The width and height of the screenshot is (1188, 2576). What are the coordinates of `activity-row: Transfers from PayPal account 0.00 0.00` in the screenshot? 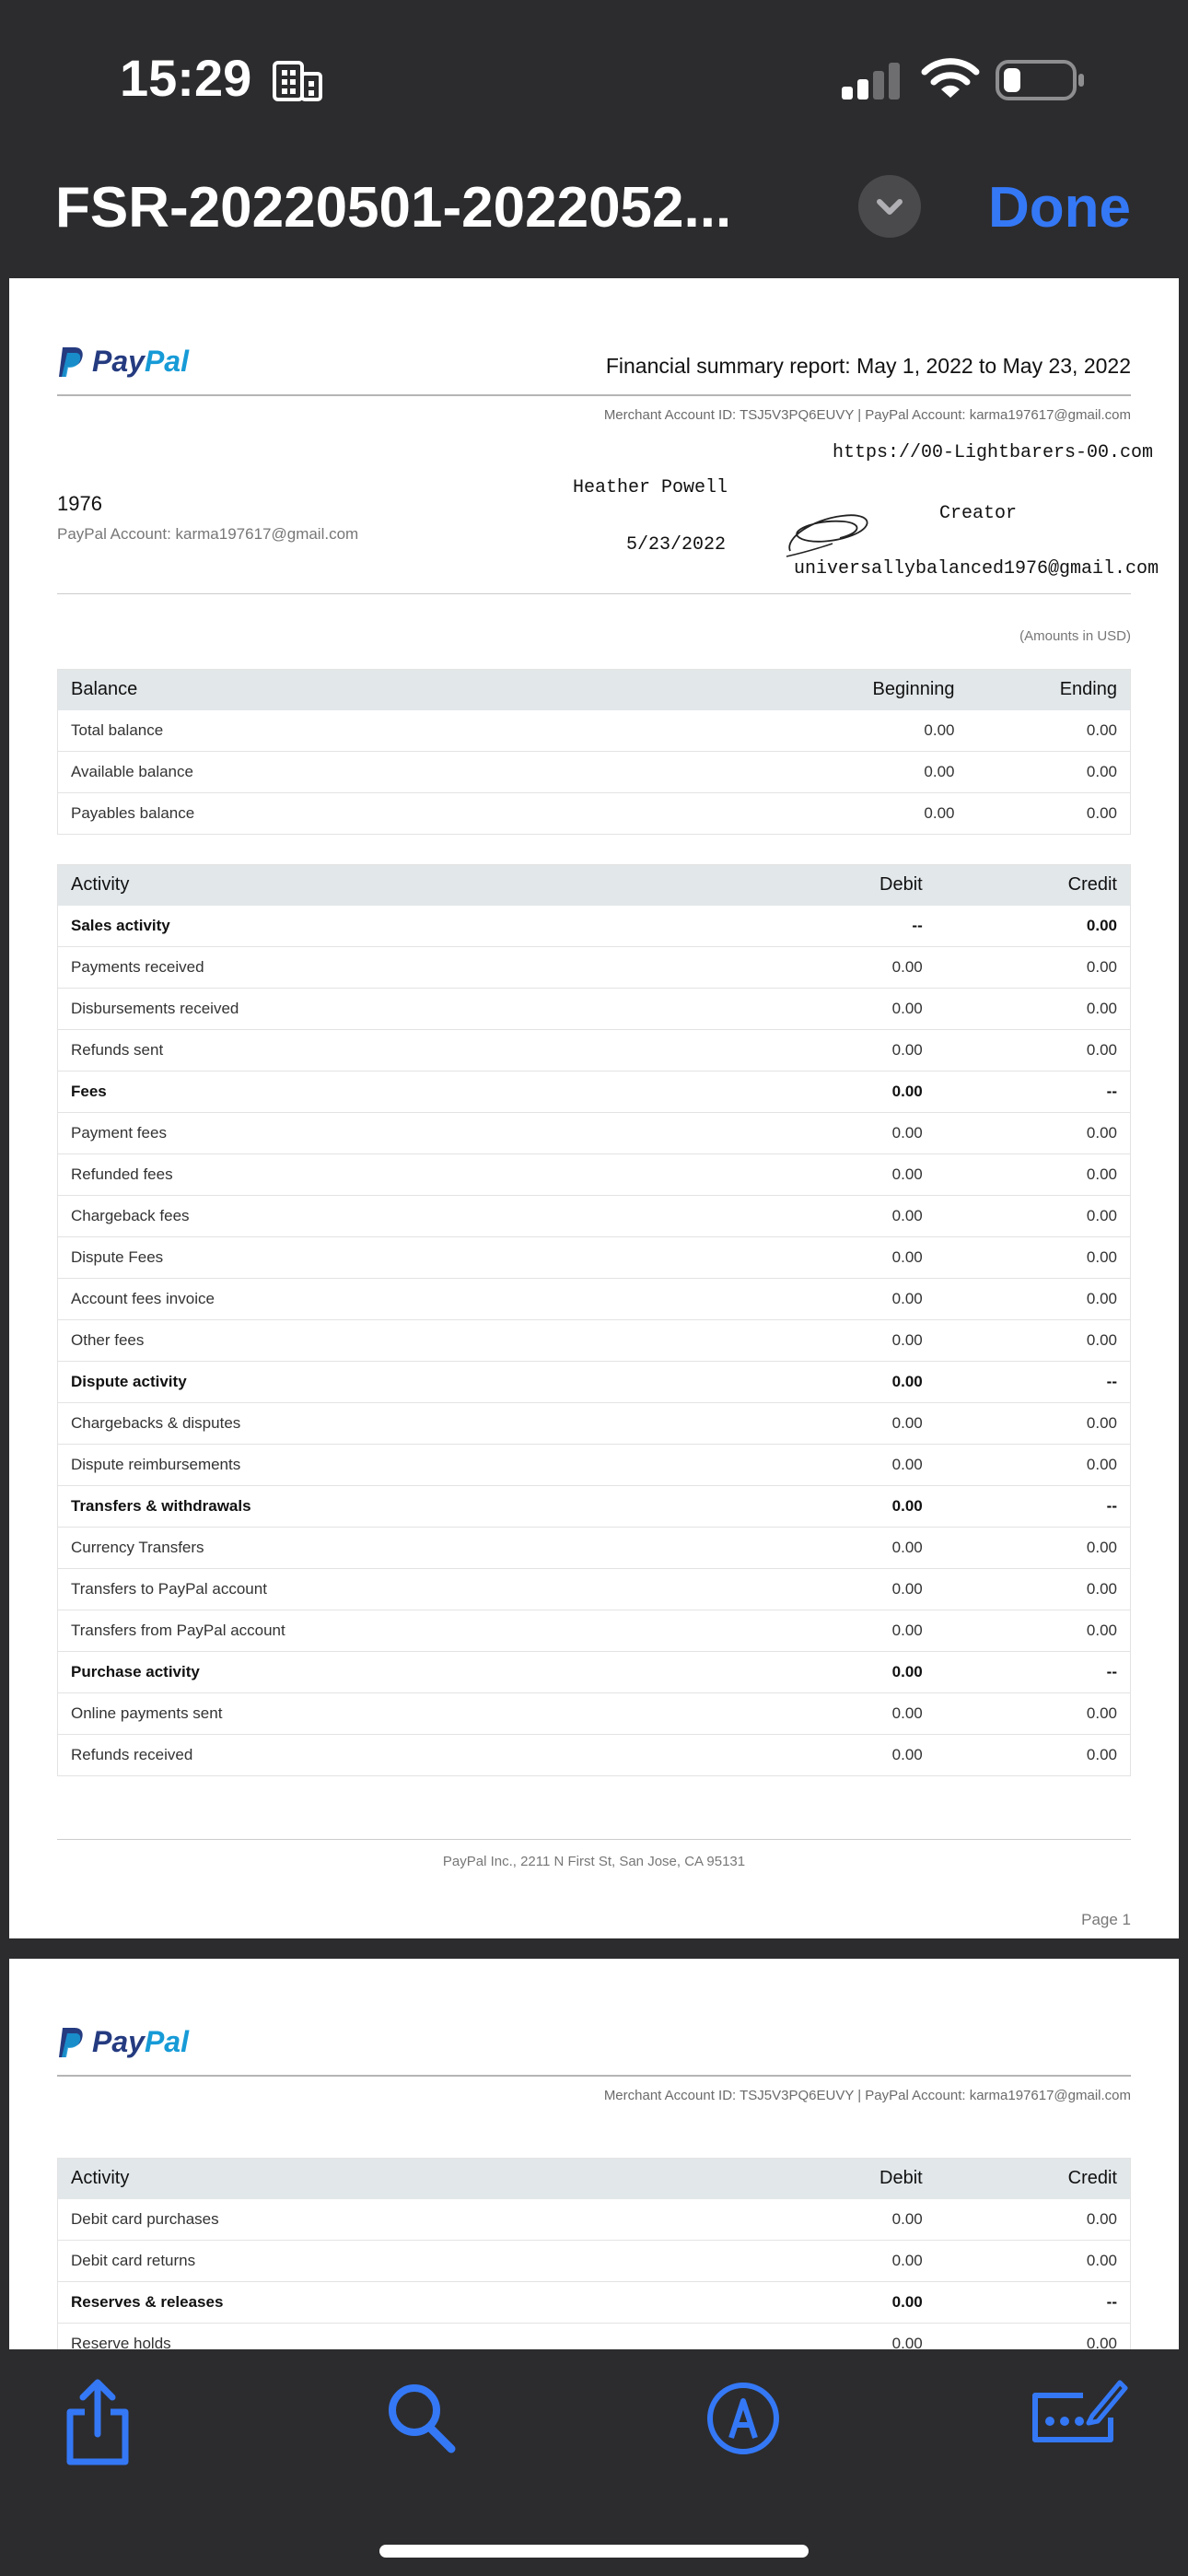 It's located at (594, 1631).